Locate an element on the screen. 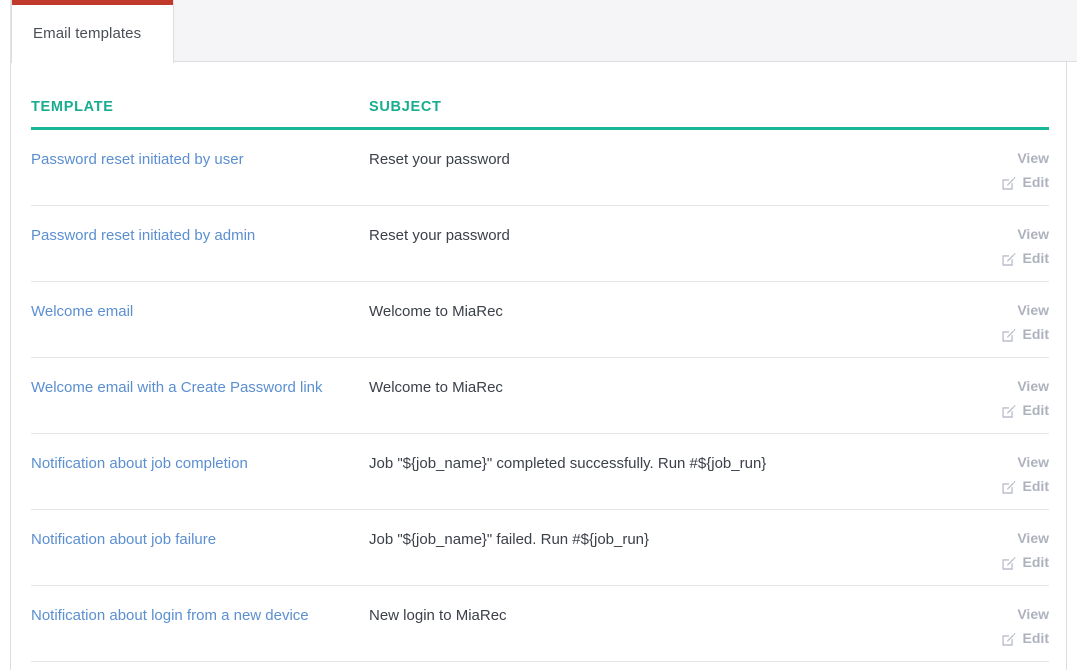  tab-email-templates: Email templates is located at coordinates (92, 31).